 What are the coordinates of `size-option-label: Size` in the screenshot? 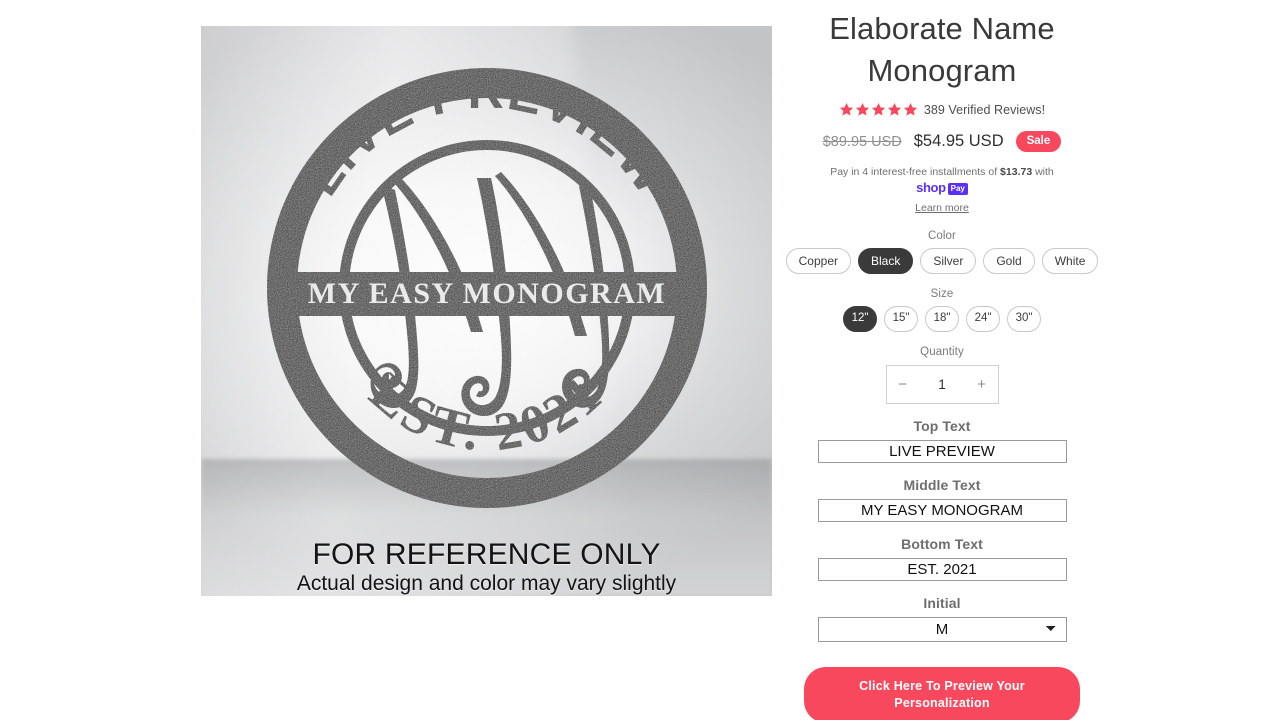 It's located at (942, 294).